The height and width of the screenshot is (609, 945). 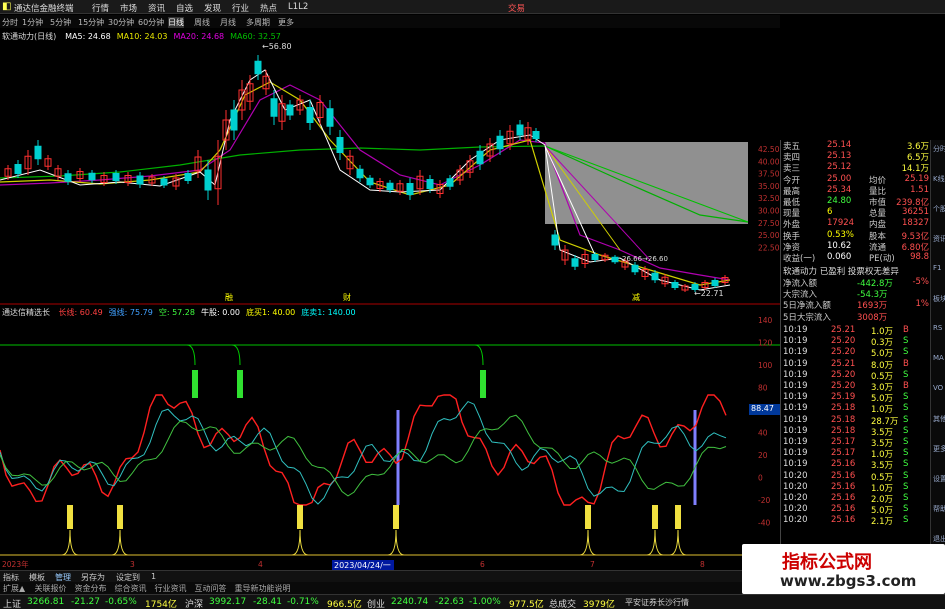 I want to click on sidebar-item: VO, so click(x=938, y=388).